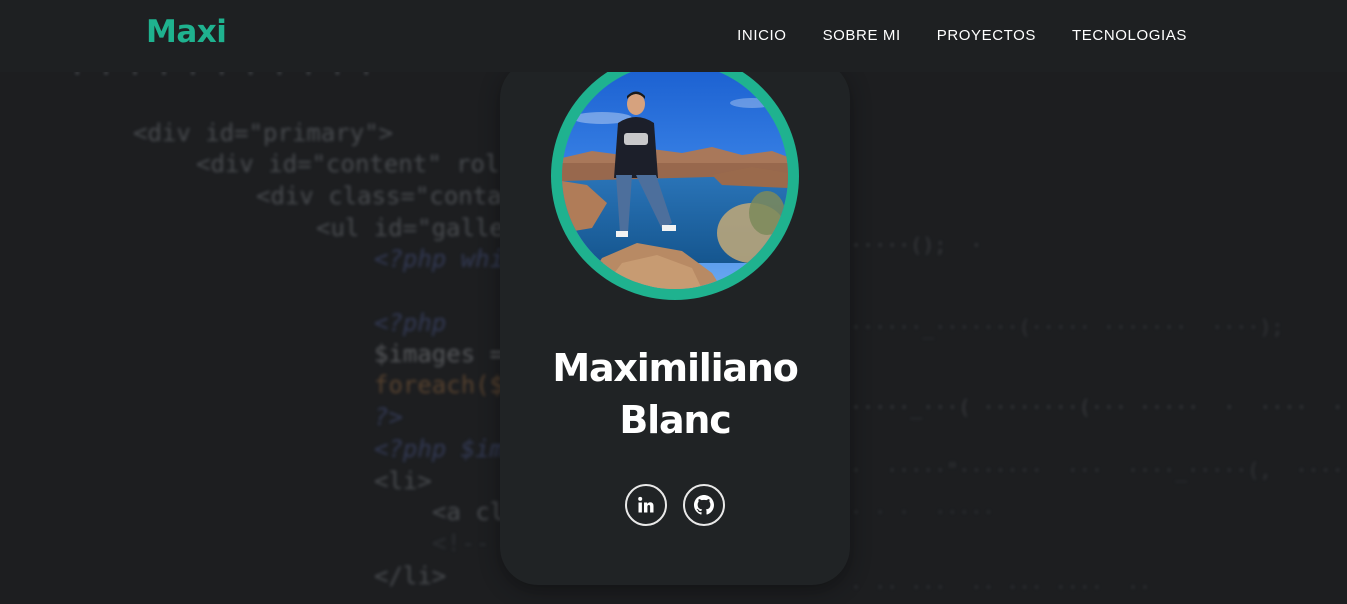 The height and width of the screenshot is (604, 1347). I want to click on profile-photo, so click(675, 176).